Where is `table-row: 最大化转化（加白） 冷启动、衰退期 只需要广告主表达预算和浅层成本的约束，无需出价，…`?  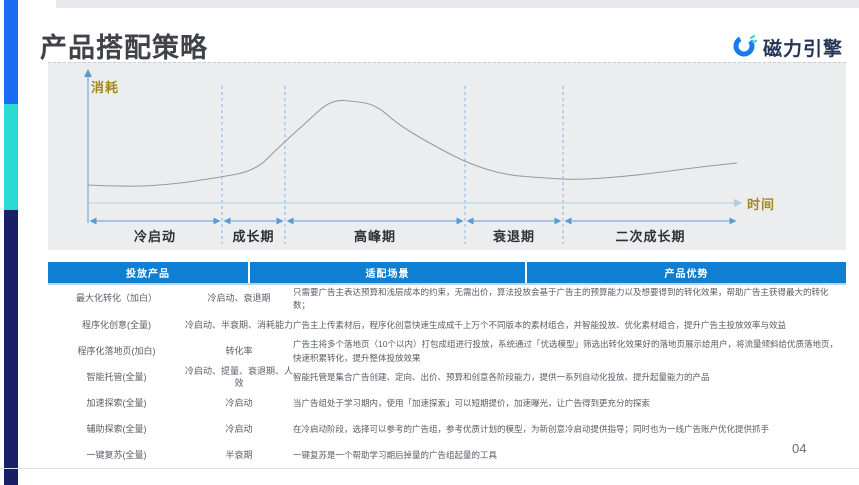 table-row: 最大化转化（加白） 冷启动、衰退期 只需要广告主表达预算和浅层成本的约束，无需出价，… is located at coordinates (447, 299).